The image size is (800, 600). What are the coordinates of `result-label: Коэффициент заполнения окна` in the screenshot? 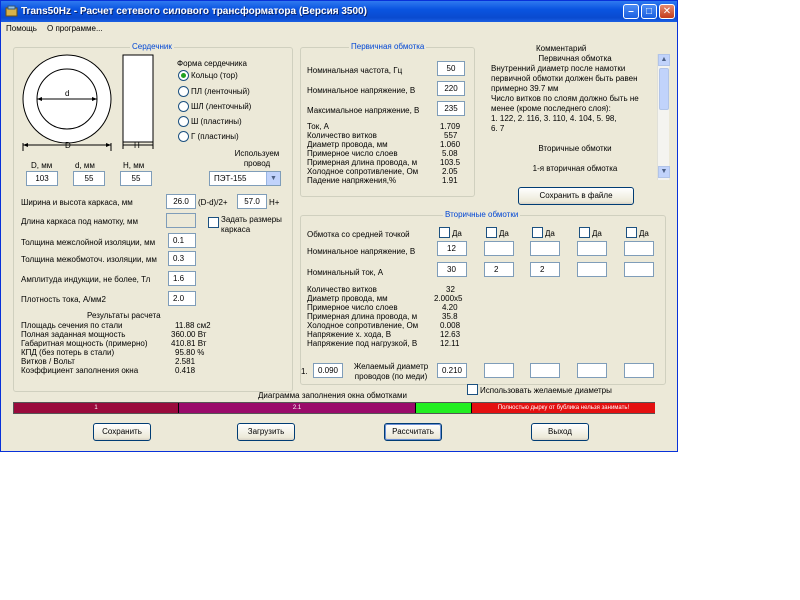 It's located at (80, 370).